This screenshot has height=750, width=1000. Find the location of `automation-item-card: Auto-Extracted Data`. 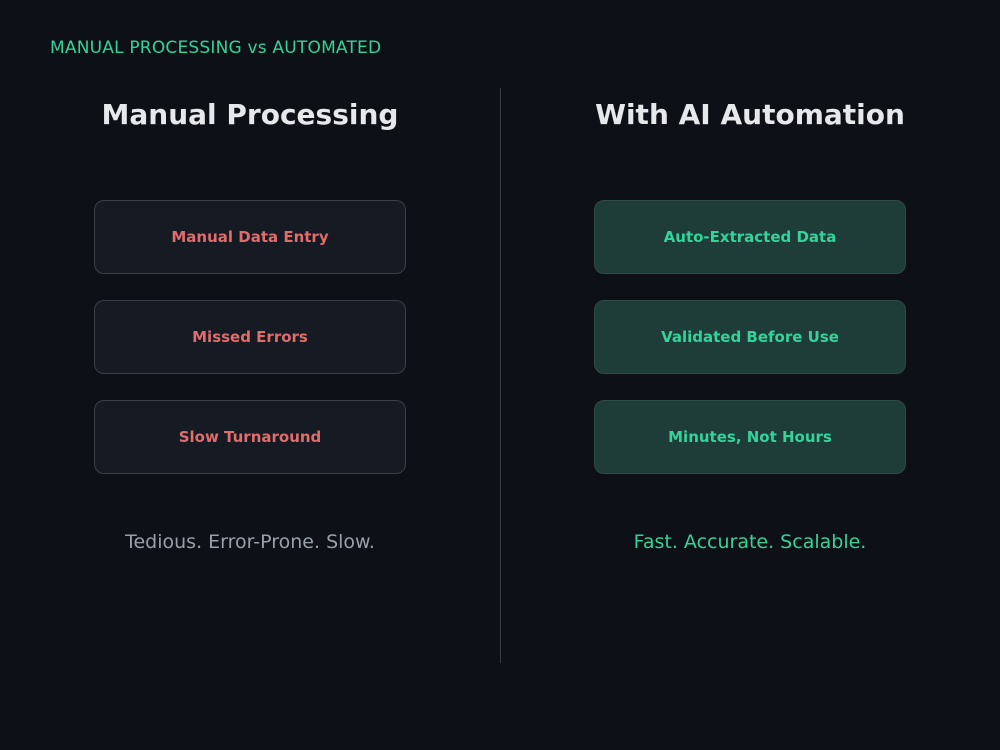

automation-item-card: Auto-Extracted Data is located at coordinates (750, 237).